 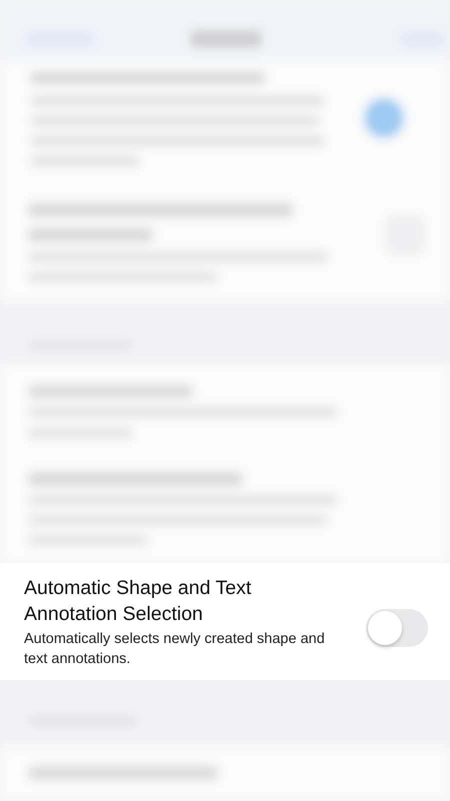 What do you see at coordinates (175, 649) in the screenshot?
I see `setting-description: Automatically selects newly created shape and text annotations.` at bounding box center [175, 649].